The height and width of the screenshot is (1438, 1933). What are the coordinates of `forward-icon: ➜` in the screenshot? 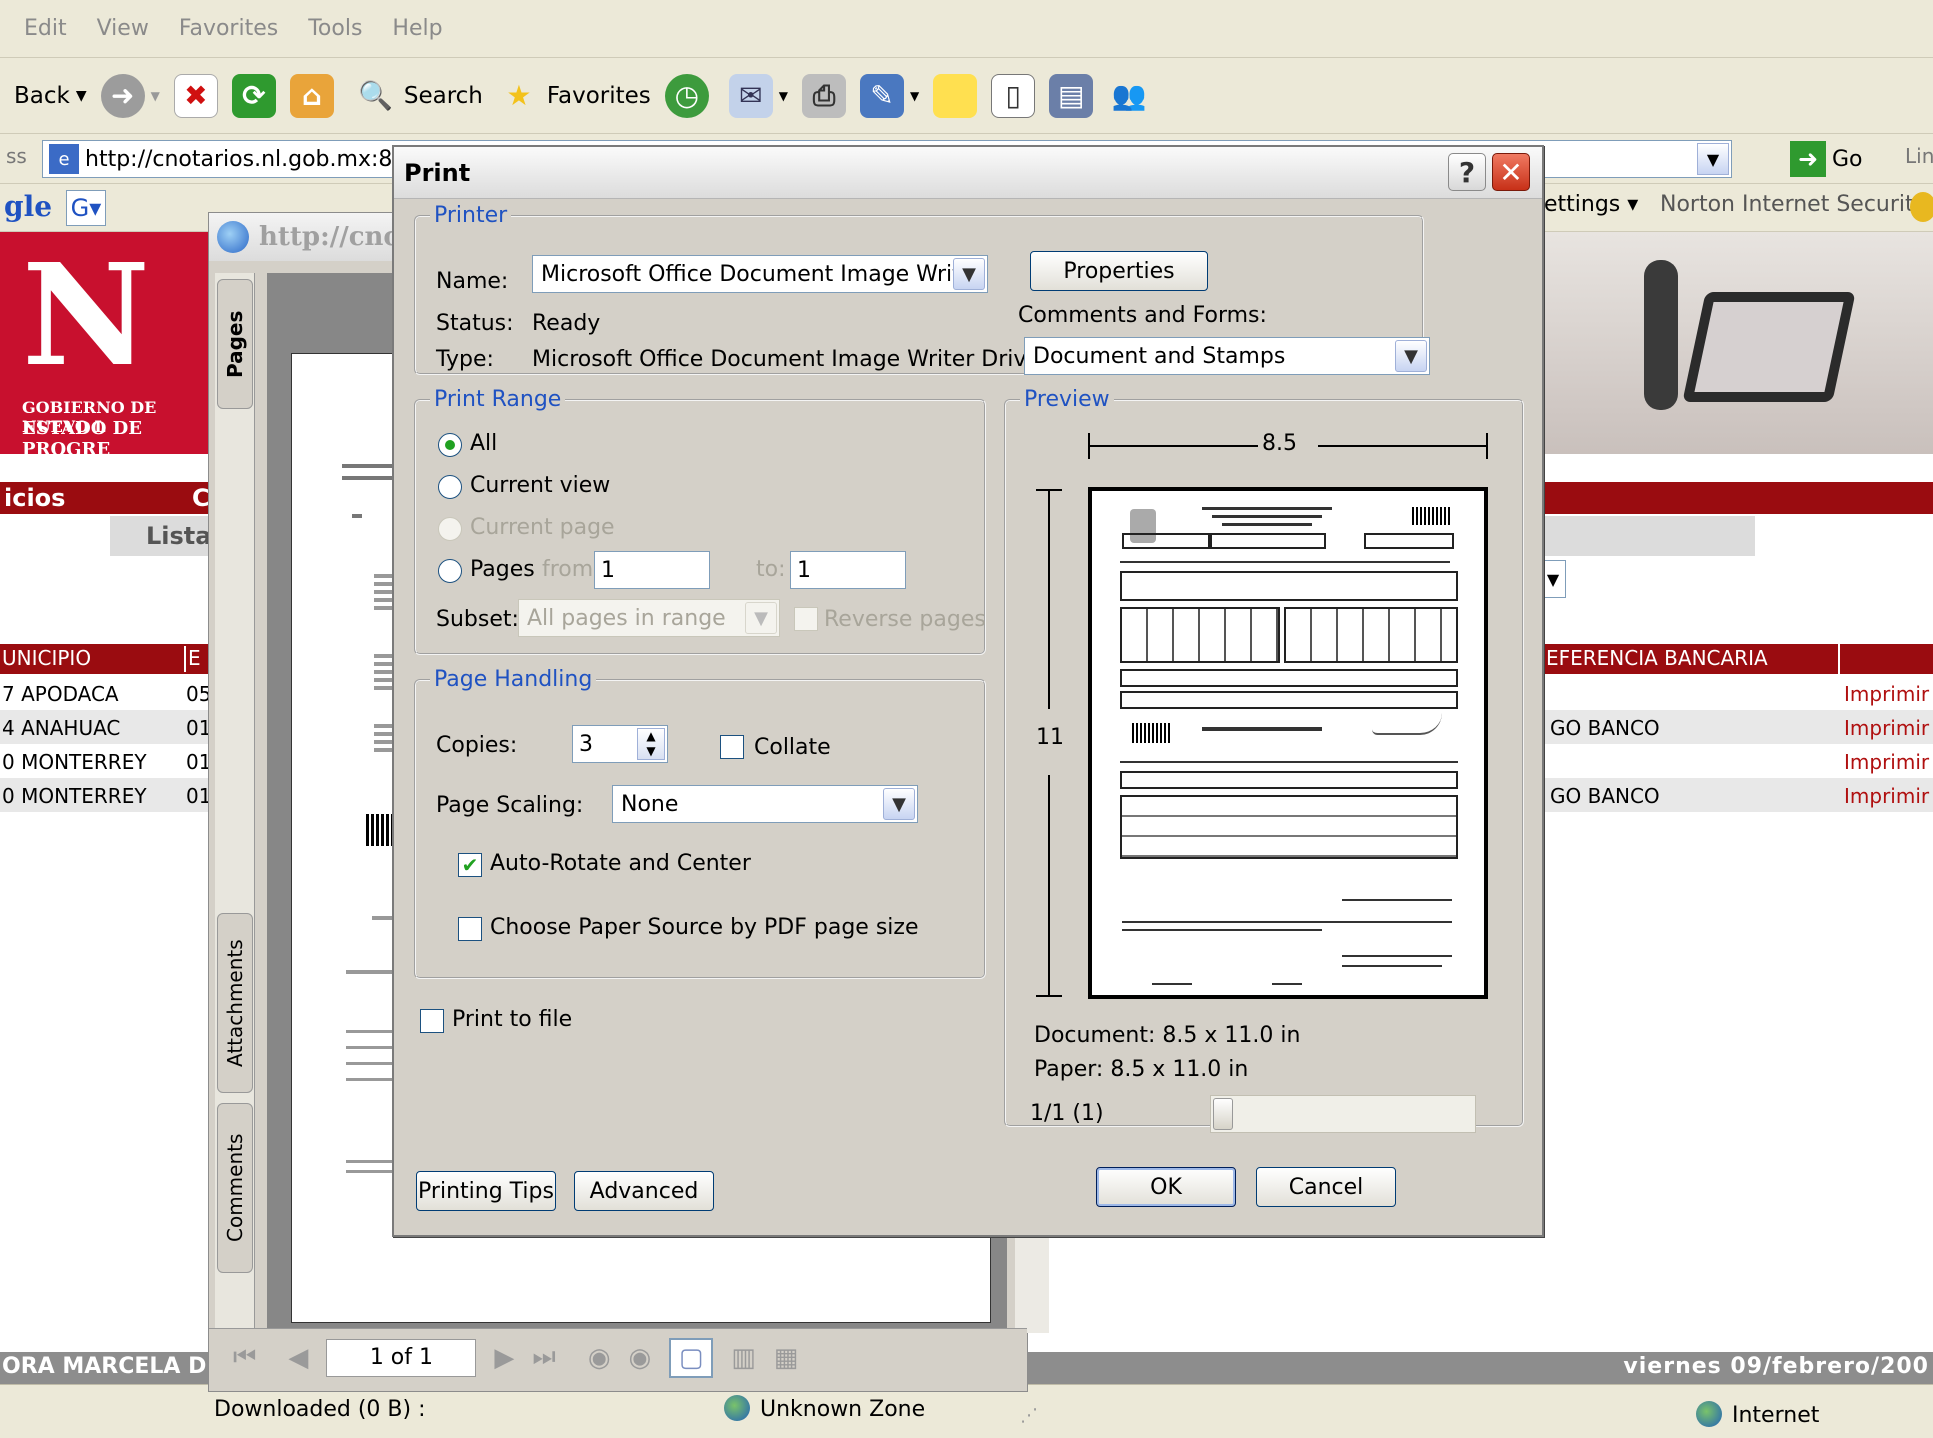 It's located at (122, 95).